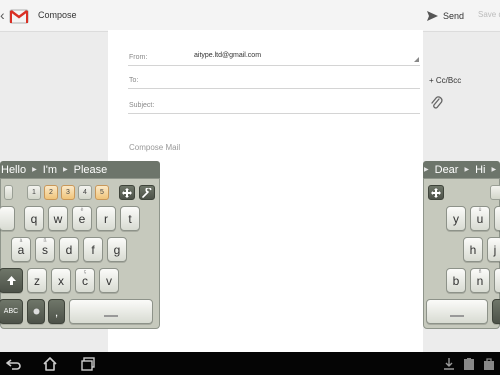 The width and height of the screenshot is (500, 375). Describe the element at coordinates (274, 56) in the screenshot. I see `from-field: From: aitype.ltd@gmail.com` at that location.